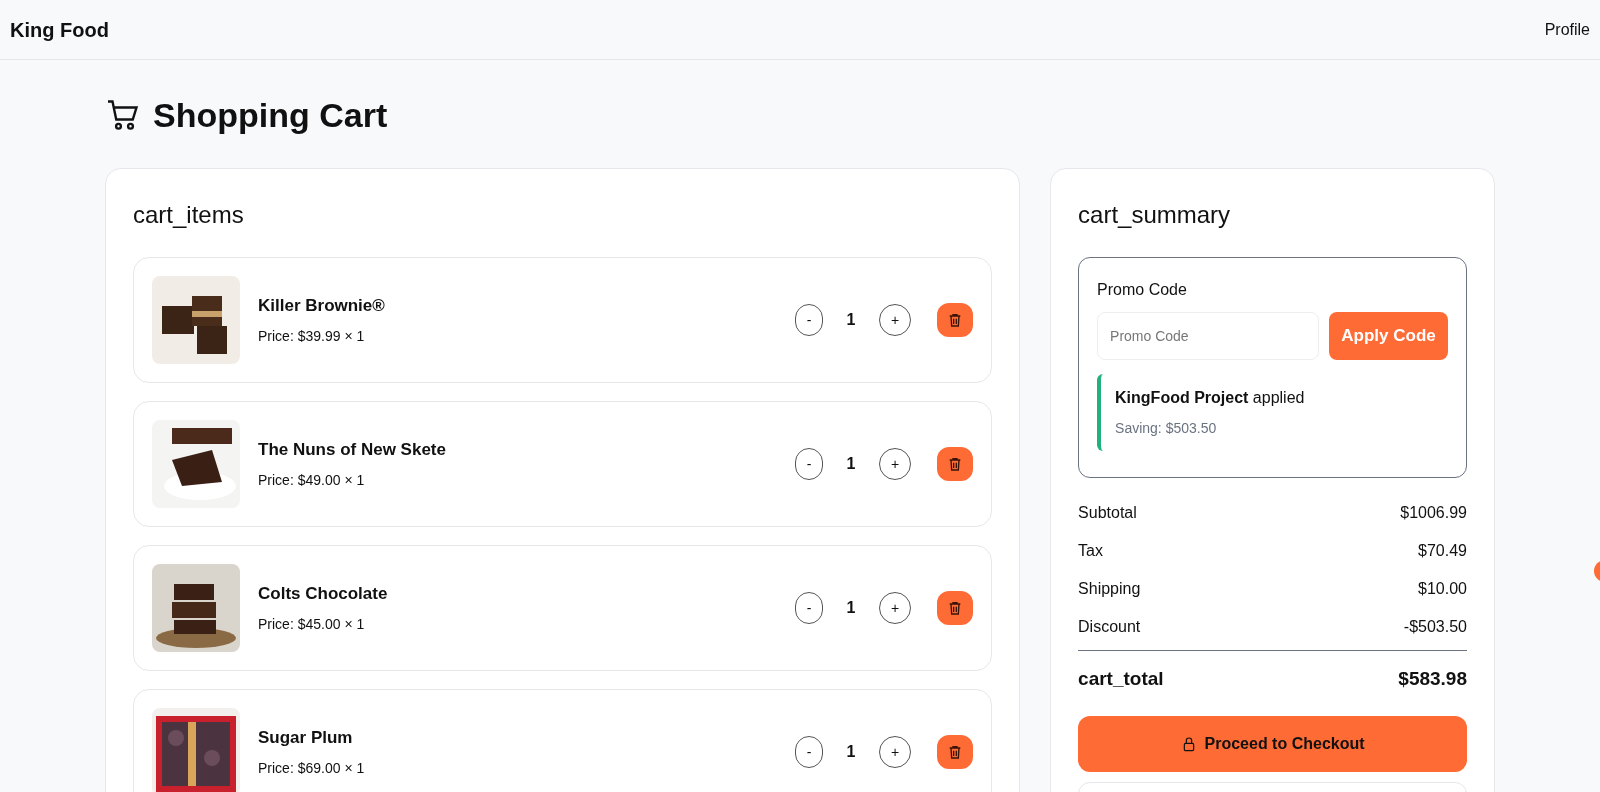 The height and width of the screenshot is (792, 1600). Describe the element at coordinates (312, 769) in the screenshot. I see `item-price: Price: $69.00 × 1` at that location.